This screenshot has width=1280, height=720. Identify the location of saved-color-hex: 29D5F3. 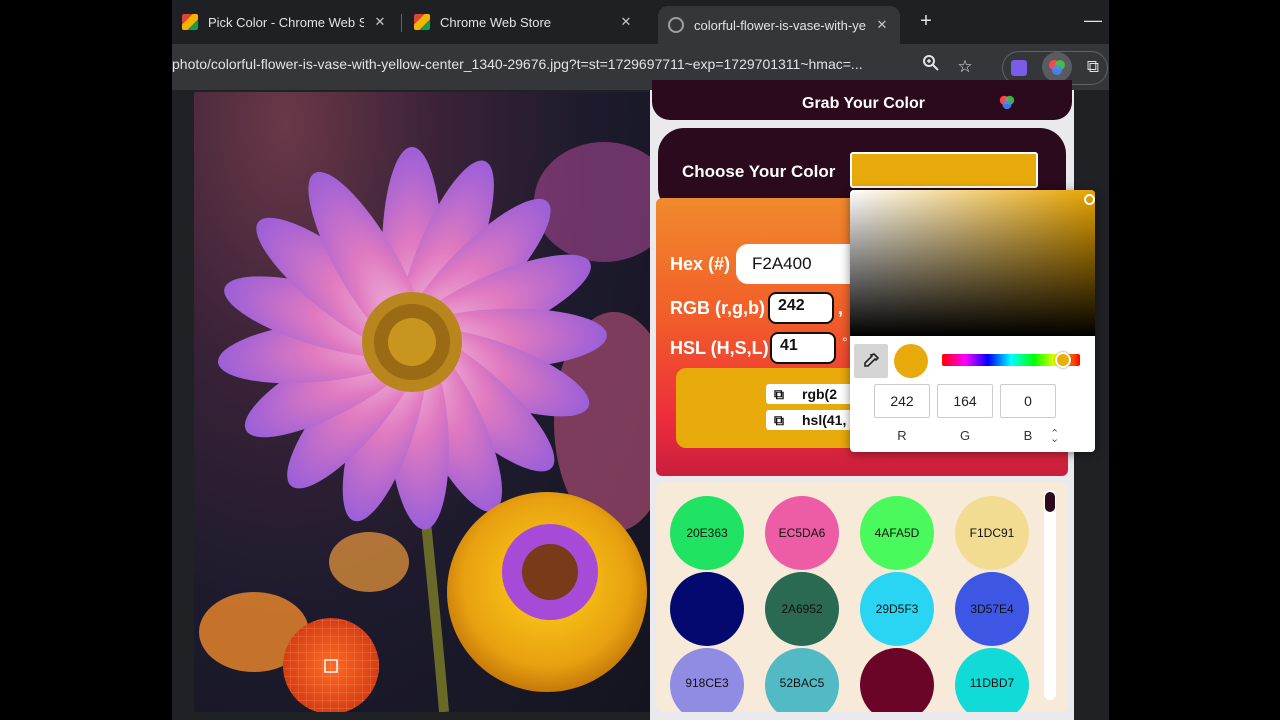
(897, 609).